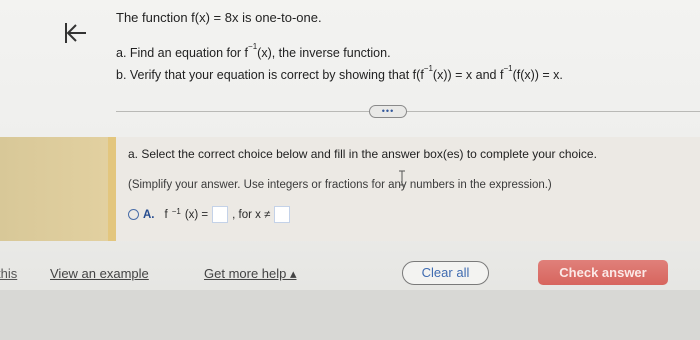  What do you see at coordinates (445, 273) in the screenshot?
I see `clear-all-button: Clear all` at bounding box center [445, 273].